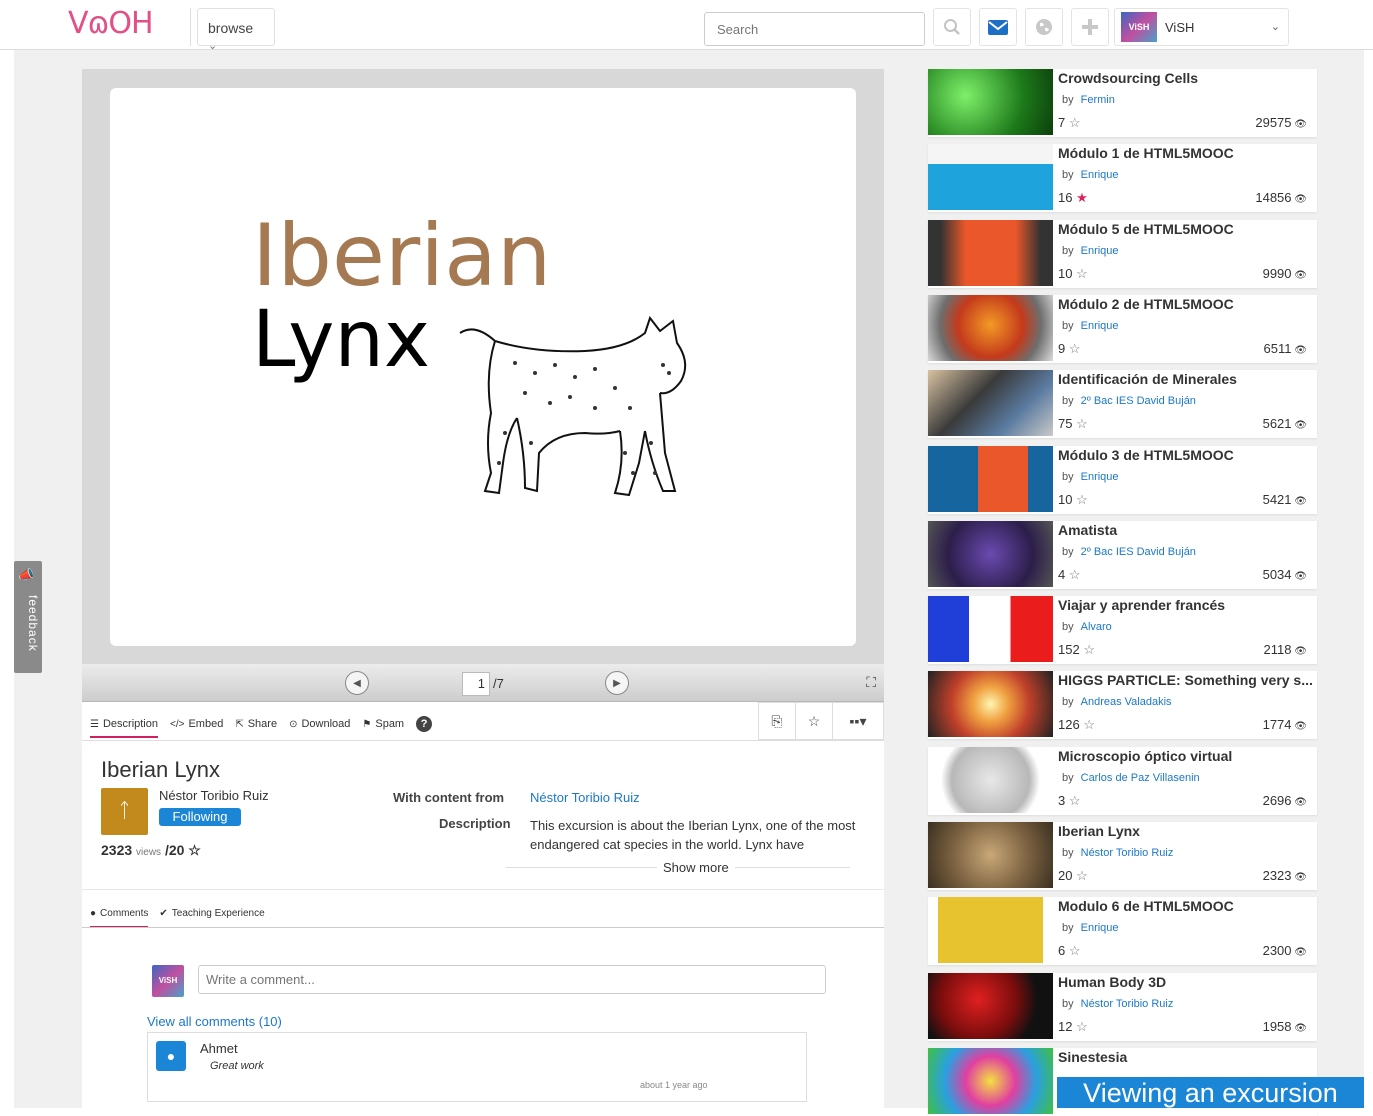 Image resolution: width=1373 pixels, height=1116 pixels. Describe the element at coordinates (383, 728) in the screenshot. I see `tab-spam: ⚑ Spam` at that location.